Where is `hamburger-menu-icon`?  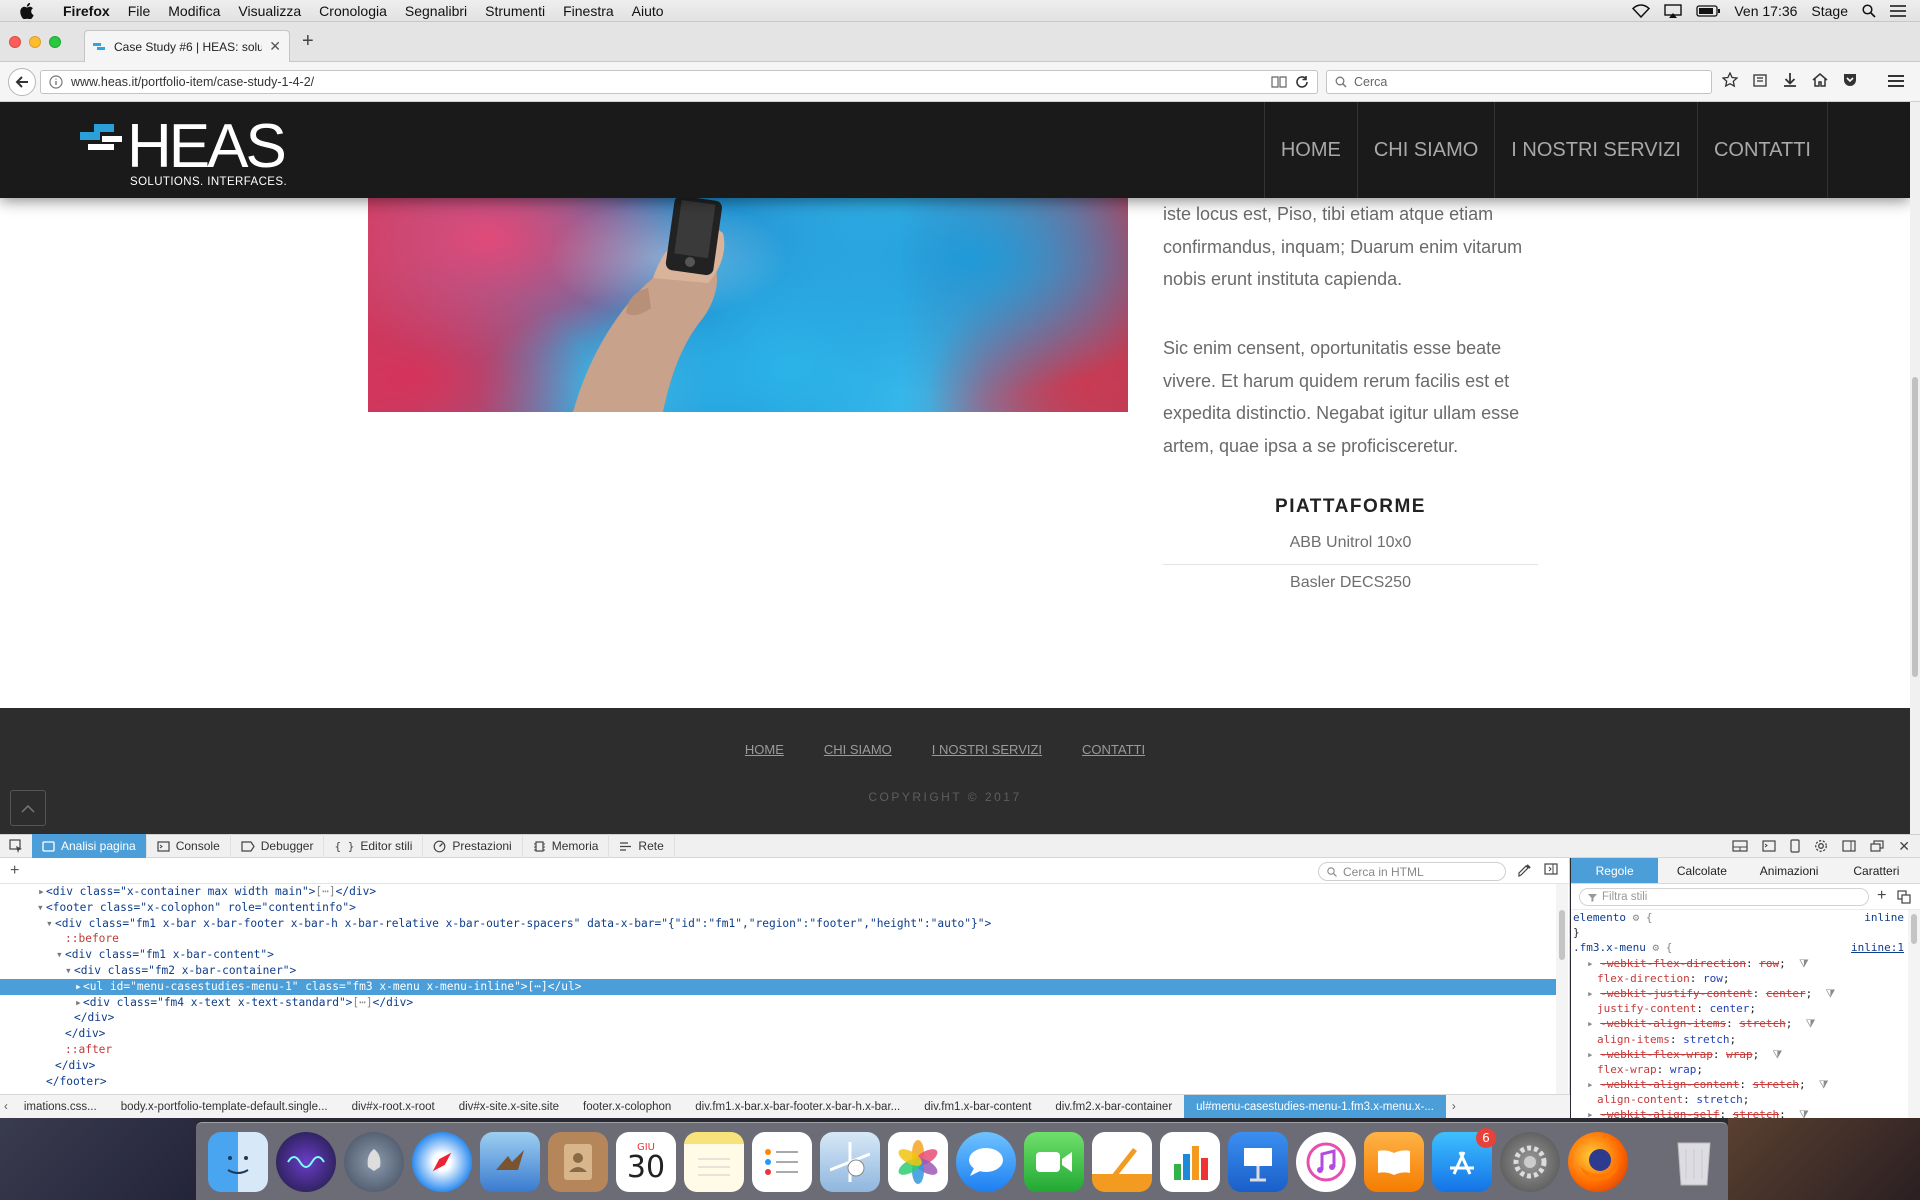
hamburger-menu-icon is located at coordinates (1896, 81).